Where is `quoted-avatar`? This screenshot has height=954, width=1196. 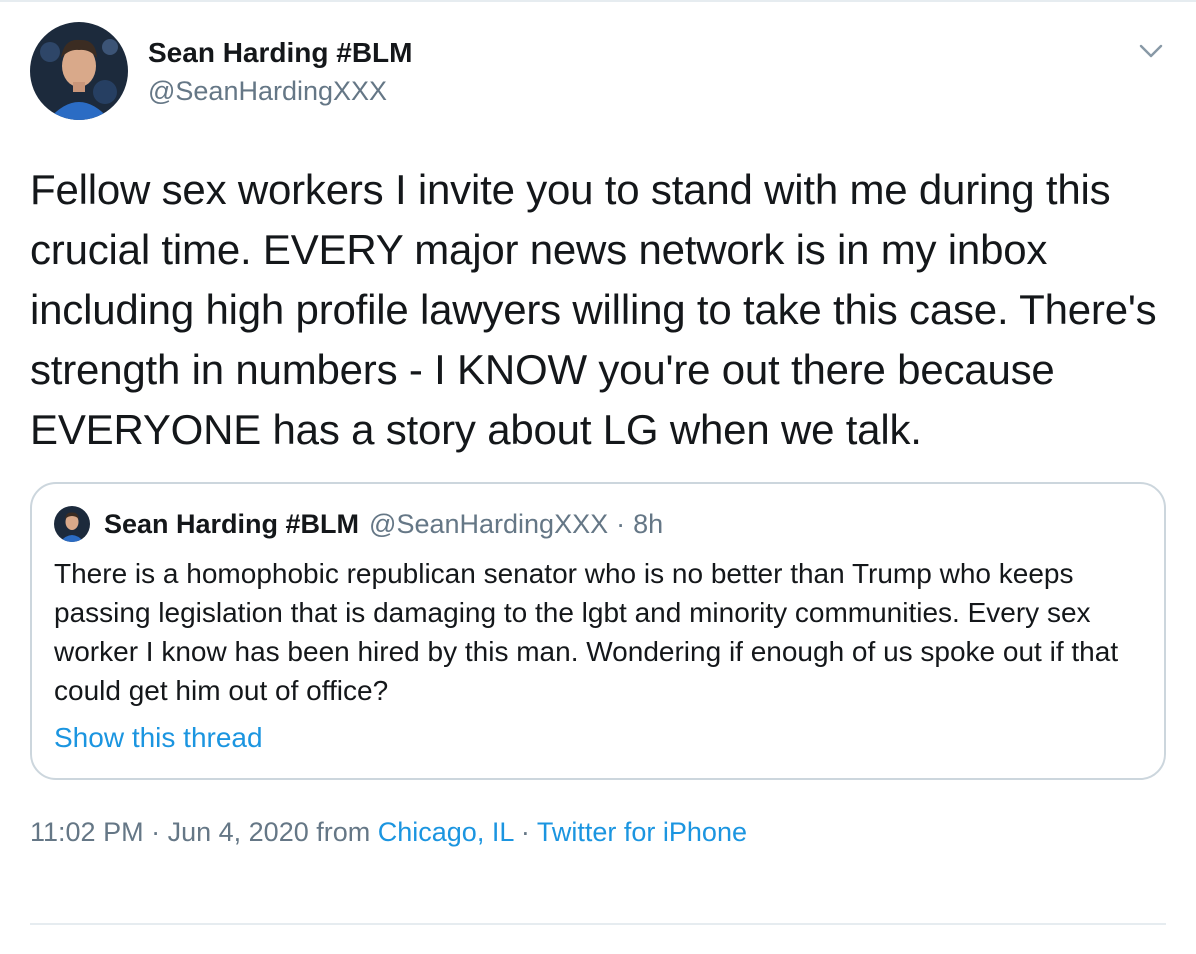 quoted-avatar is located at coordinates (72, 524).